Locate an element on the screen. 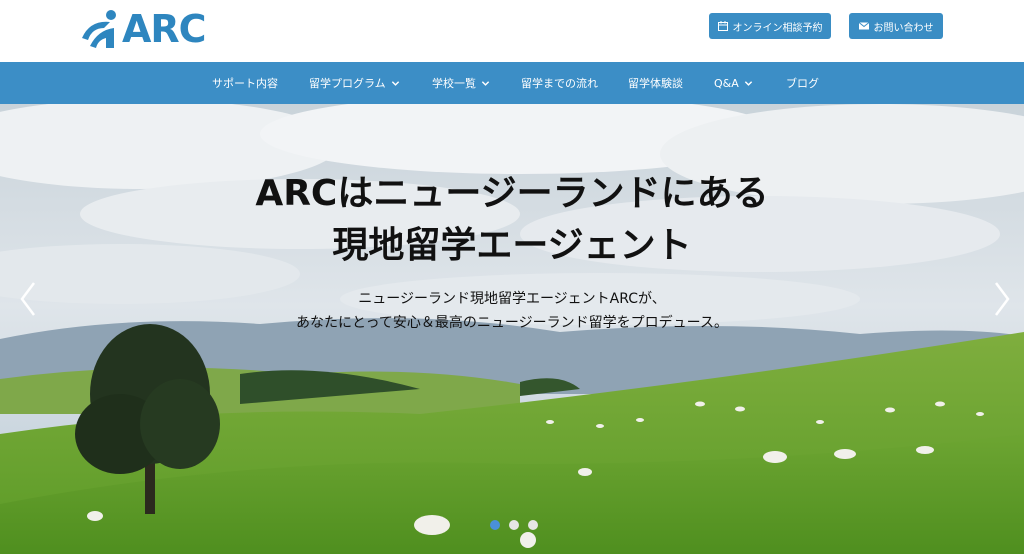 Image resolution: width=1024 pixels, height=554 pixels. nav-label: 留学までの流れ is located at coordinates (559, 83).